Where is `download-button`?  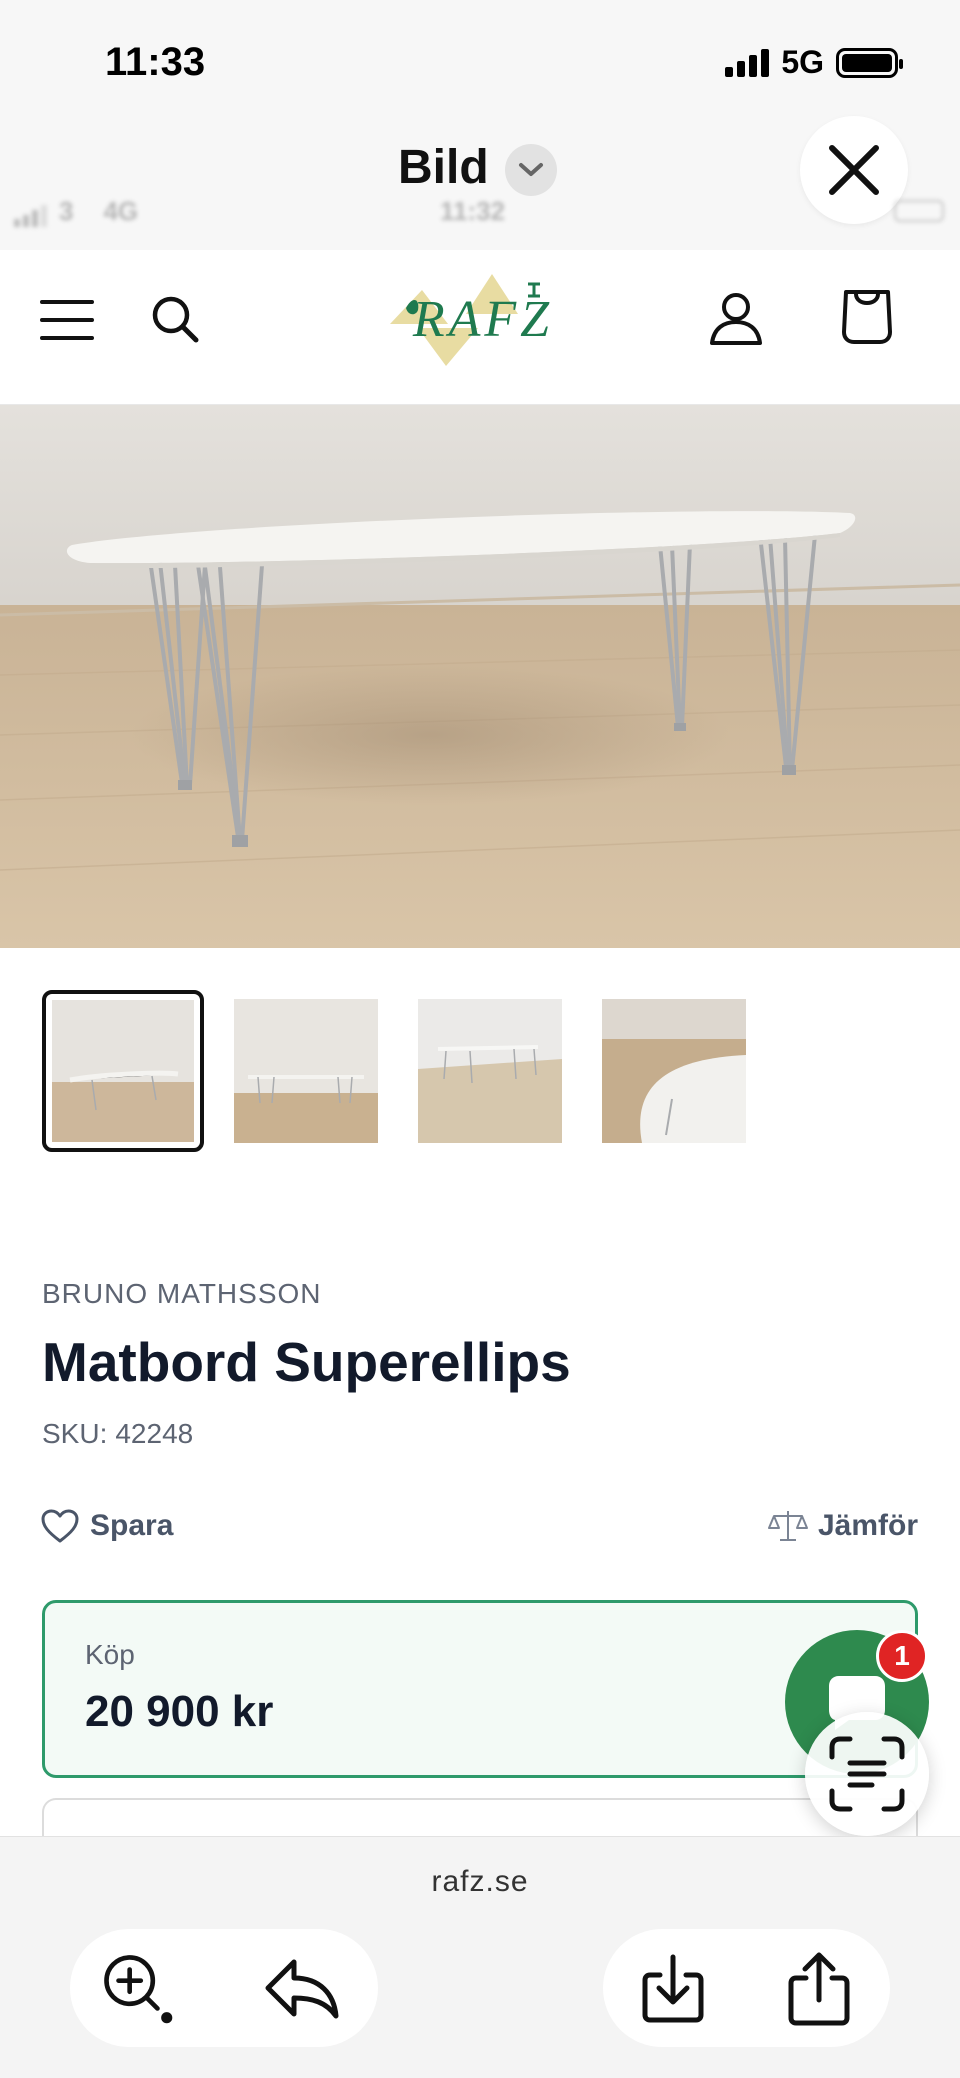
download-button is located at coordinates (673, 1989).